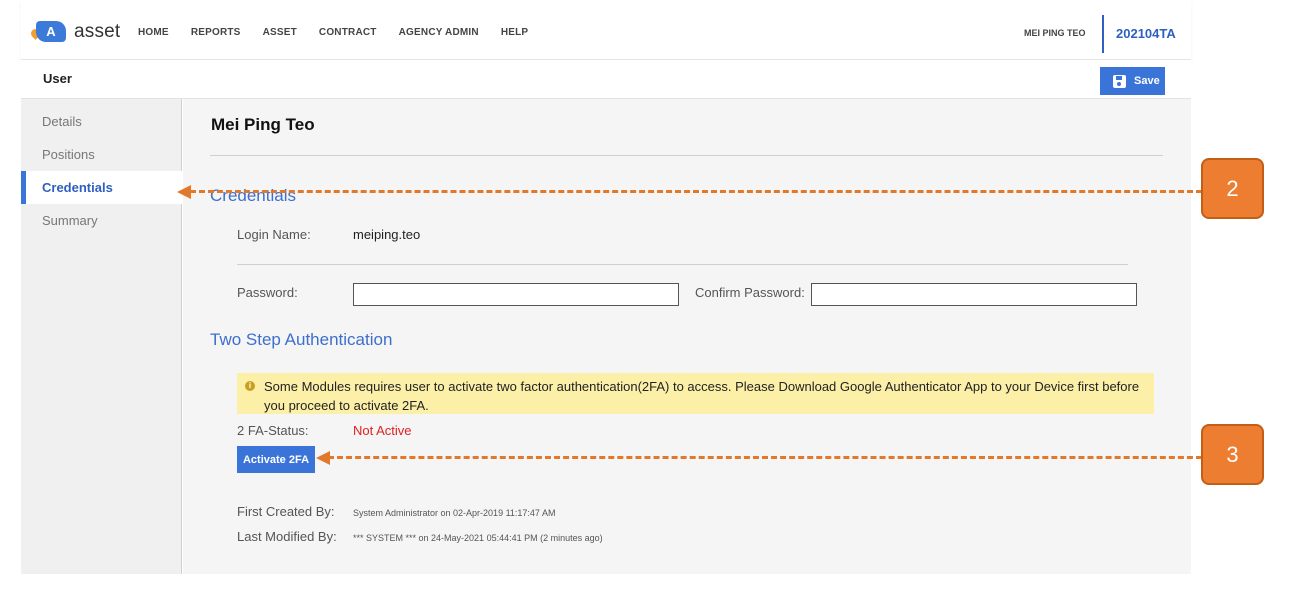 The image size is (1290, 597). Describe the element at coordinates (276, 459) in the screenshot. I see `activate-2fa-button: Activate 2FA` at that location.